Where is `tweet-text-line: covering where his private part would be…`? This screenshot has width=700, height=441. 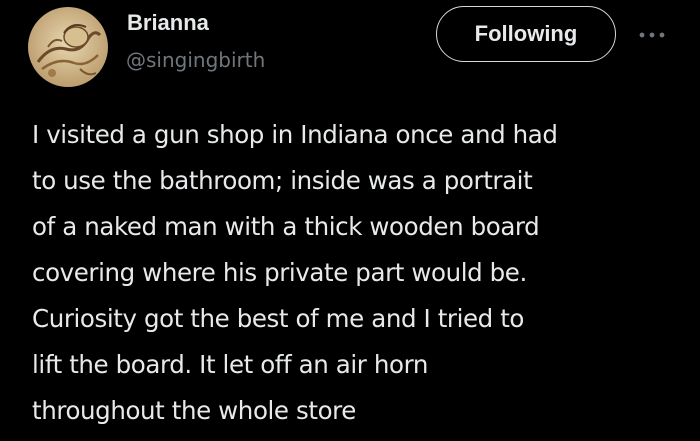
tweet-text-line: covering where his private part would be… is located at coordinates (279, 272).